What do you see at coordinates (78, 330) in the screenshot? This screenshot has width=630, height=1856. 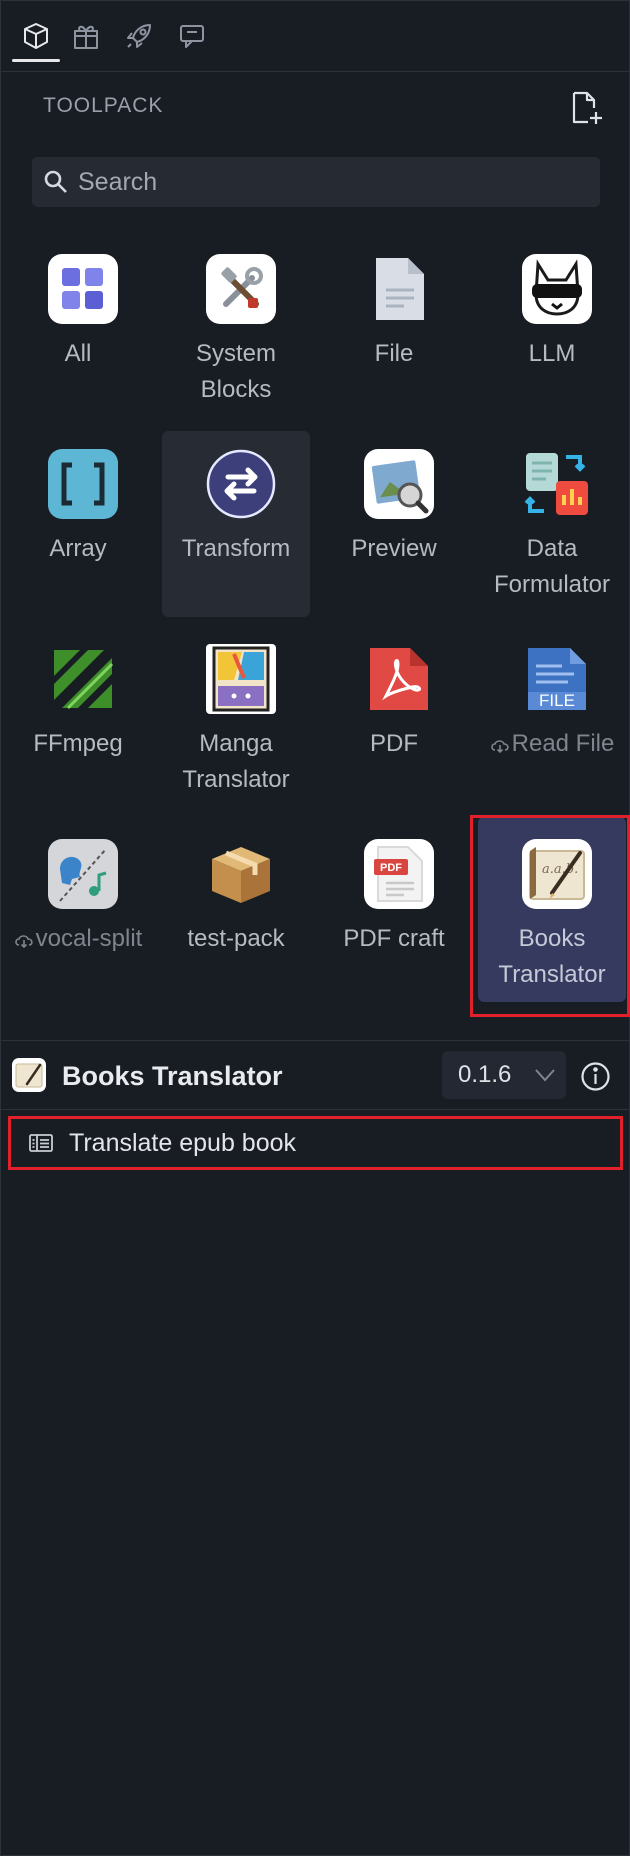 I see `pack-all: All` at bounding box center [78, 330].